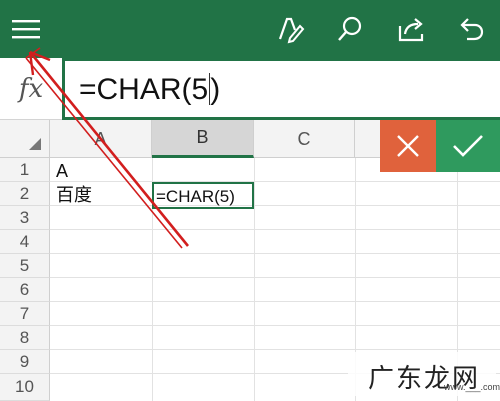  What do you see at coordinates (25, 290) in the screenshot?
I see `row-header-6: 6` at bounding box center [25, 290].